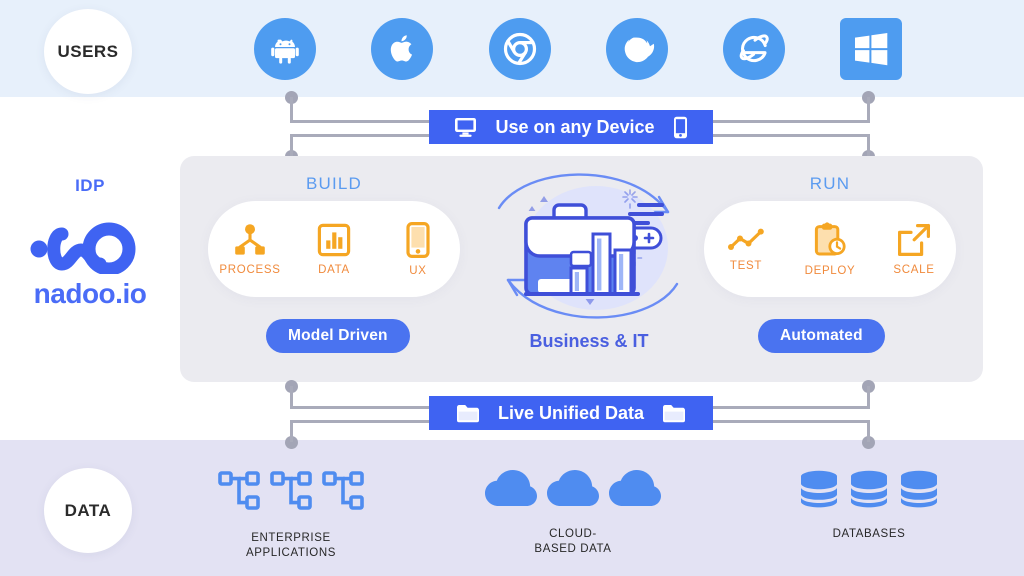 The image size is (1024, 576). What do you see at coordinates (821, 336) in the screenshot?
I see `automated-tag: Automated` at bounding box center [821, 336].